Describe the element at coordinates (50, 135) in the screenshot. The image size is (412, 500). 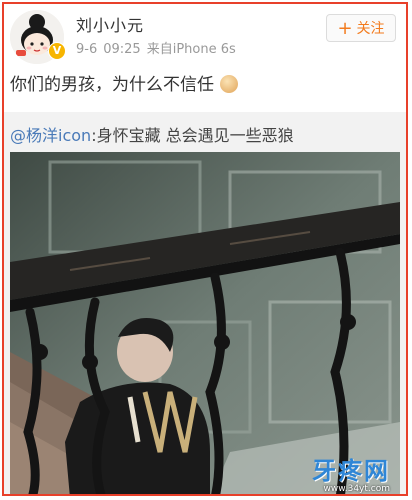
I see `repost-mention-link: @杨洋icon` at that location.